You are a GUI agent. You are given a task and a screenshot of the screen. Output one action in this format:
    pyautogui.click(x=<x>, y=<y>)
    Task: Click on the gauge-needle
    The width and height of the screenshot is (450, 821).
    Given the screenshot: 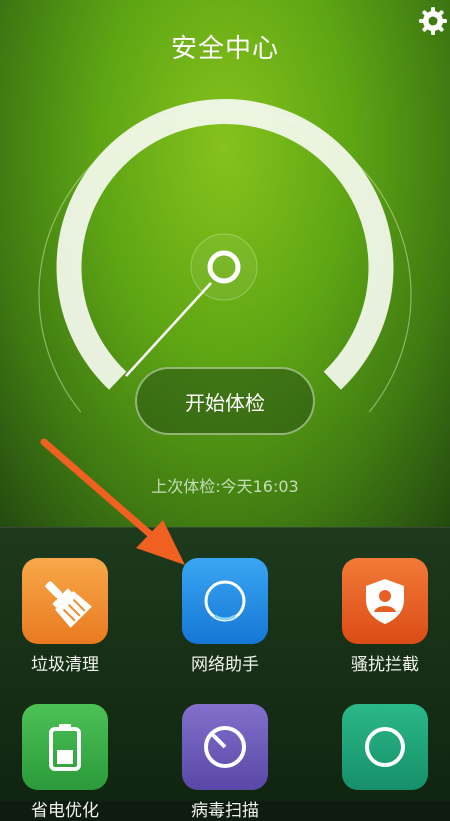 What is the action you would take?
    pyautogui.click(x=168, y=329)
    